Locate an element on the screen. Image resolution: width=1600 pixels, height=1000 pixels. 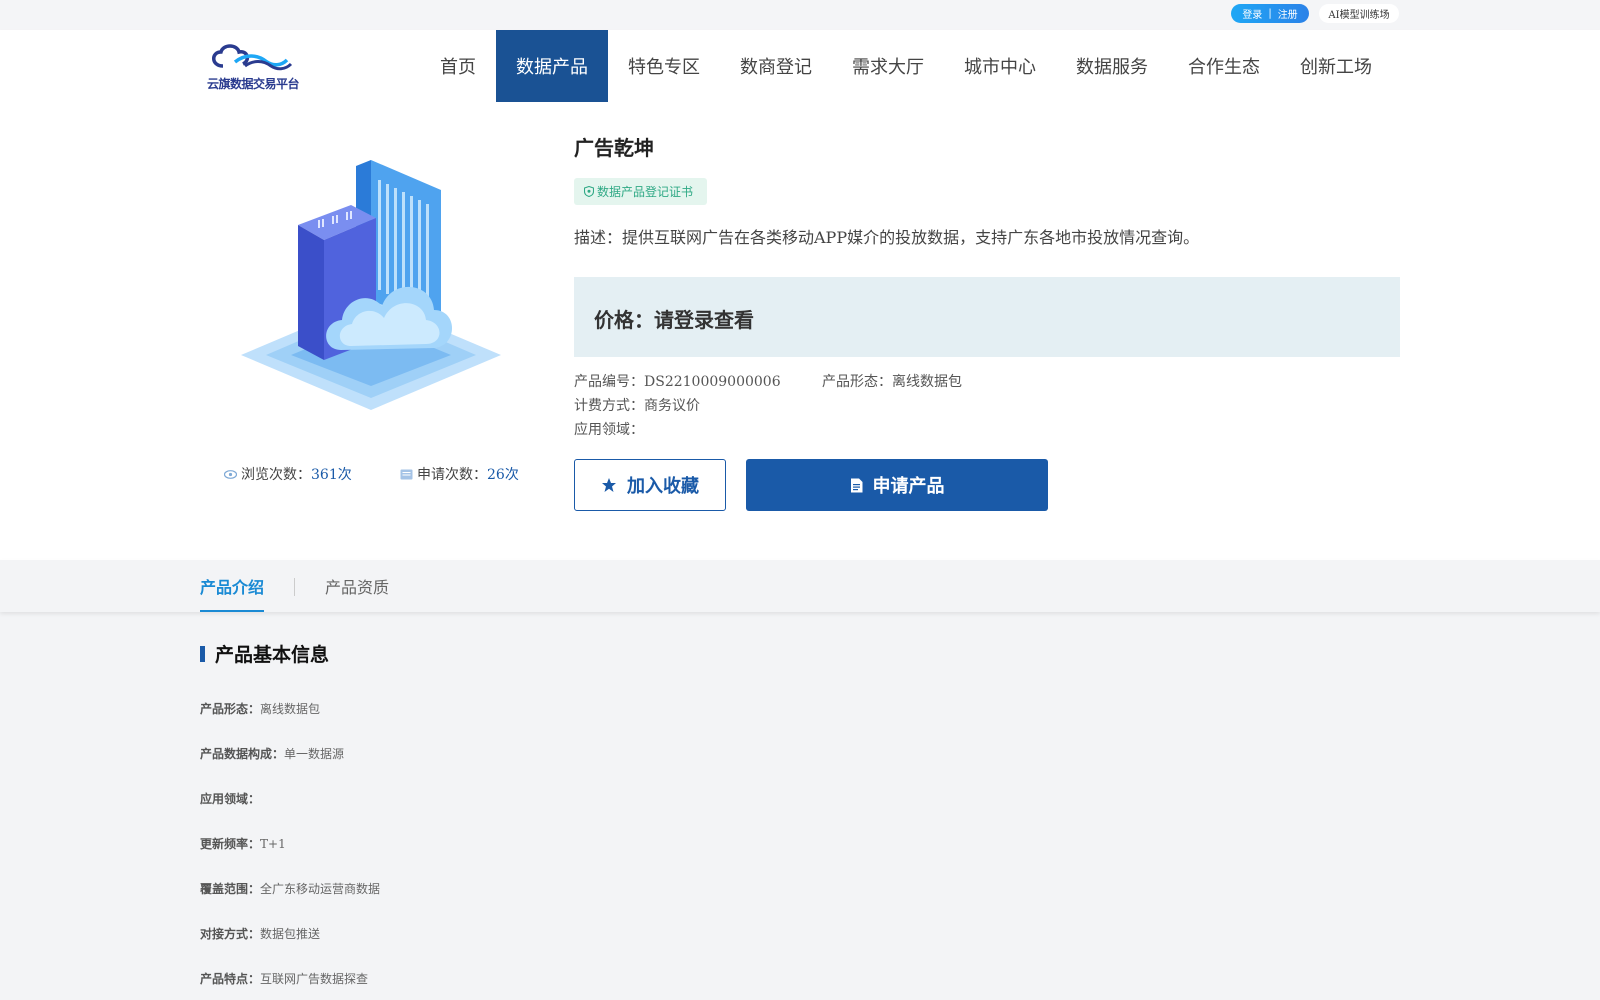
product-code: 产品编号：DS2210009000006 is located at coordinates (677, 381).